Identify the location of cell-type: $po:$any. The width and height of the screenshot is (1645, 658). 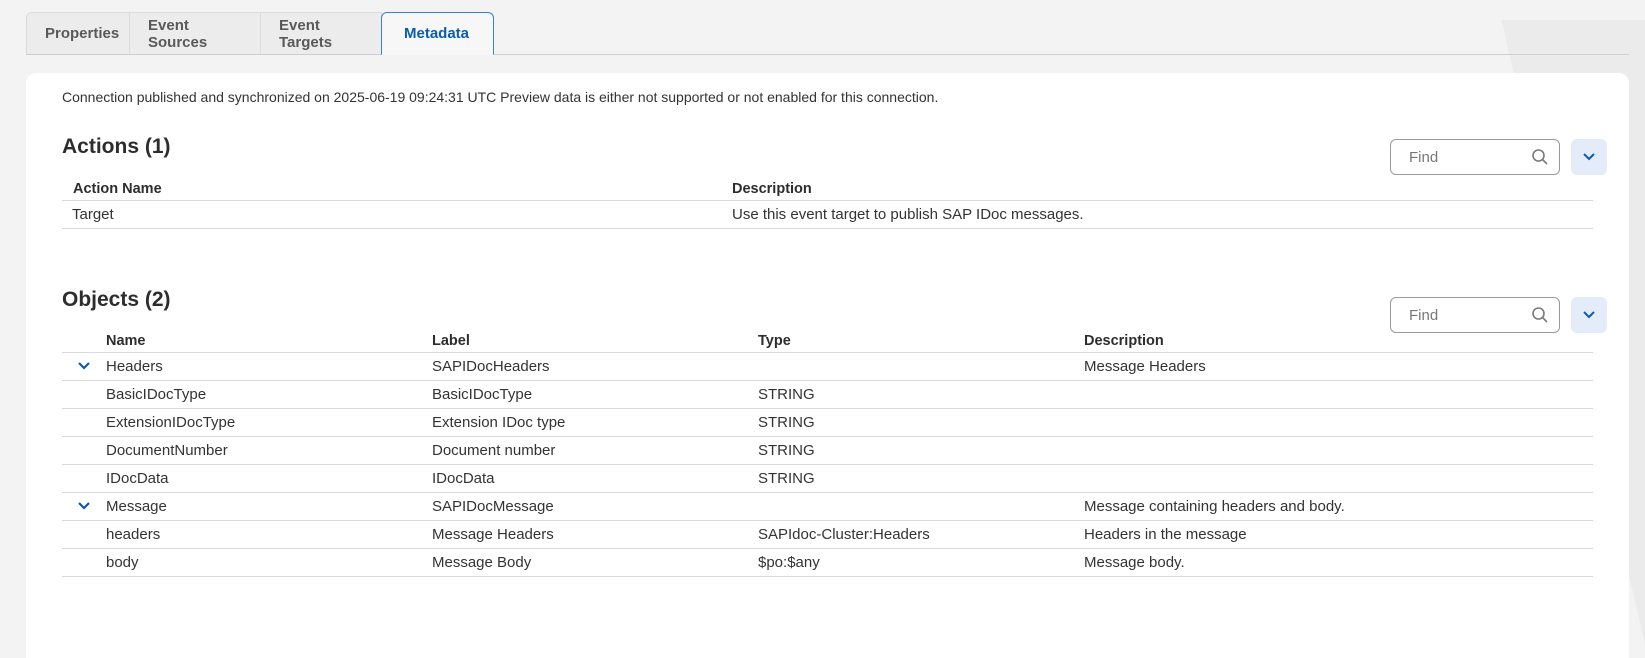
(921, 562).